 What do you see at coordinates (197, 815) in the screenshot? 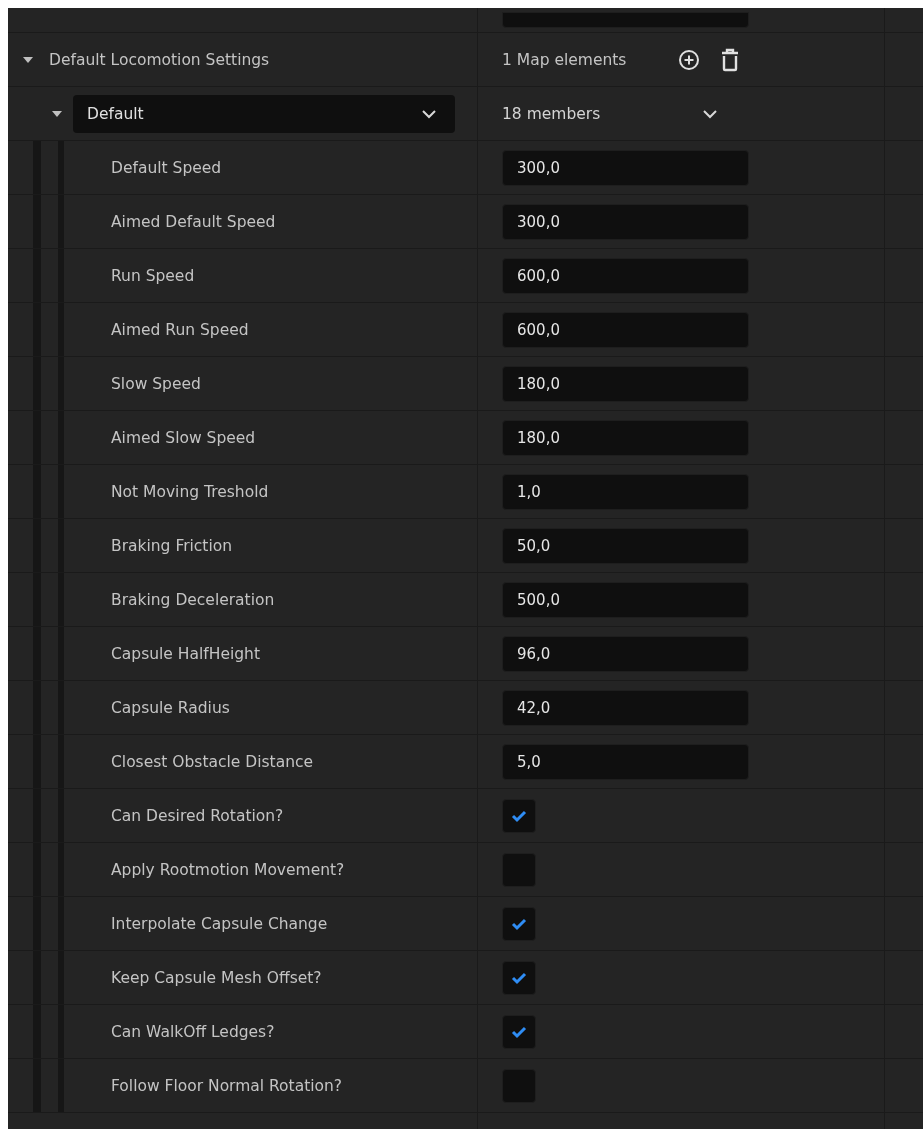
I see `property-label: Can Desired Rotation?` at bounding box center [197, 815].